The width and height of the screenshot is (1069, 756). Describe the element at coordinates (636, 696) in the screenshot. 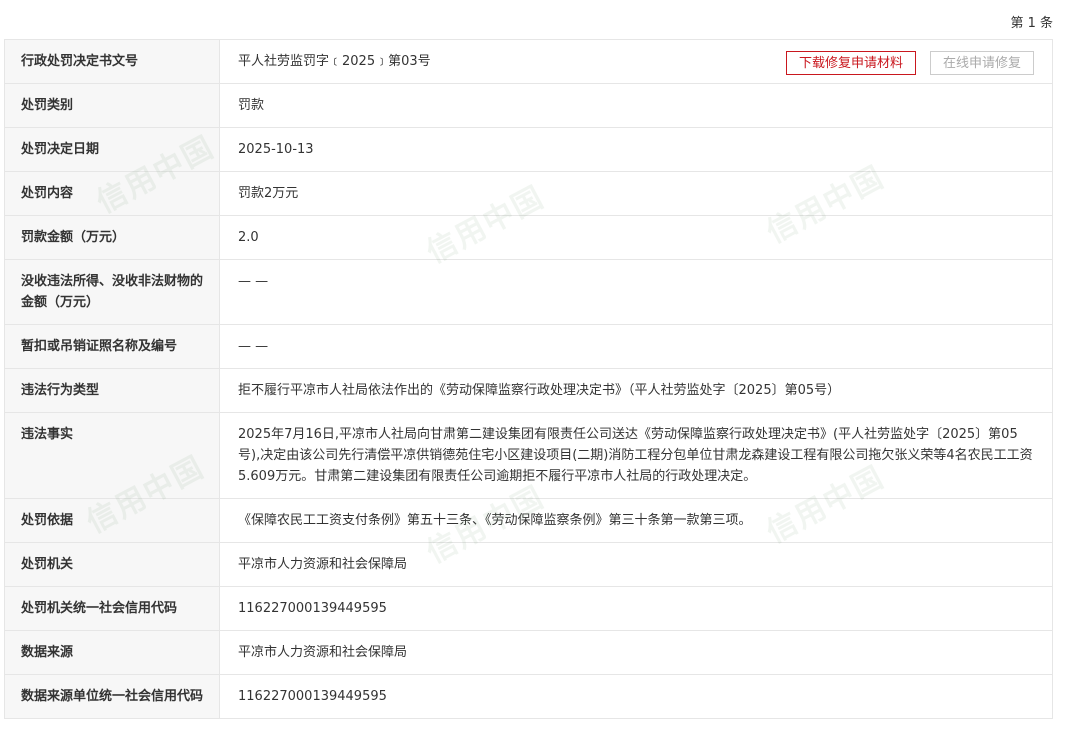

I see `row-value-source-credit-code: 116227000139449595` at that location.